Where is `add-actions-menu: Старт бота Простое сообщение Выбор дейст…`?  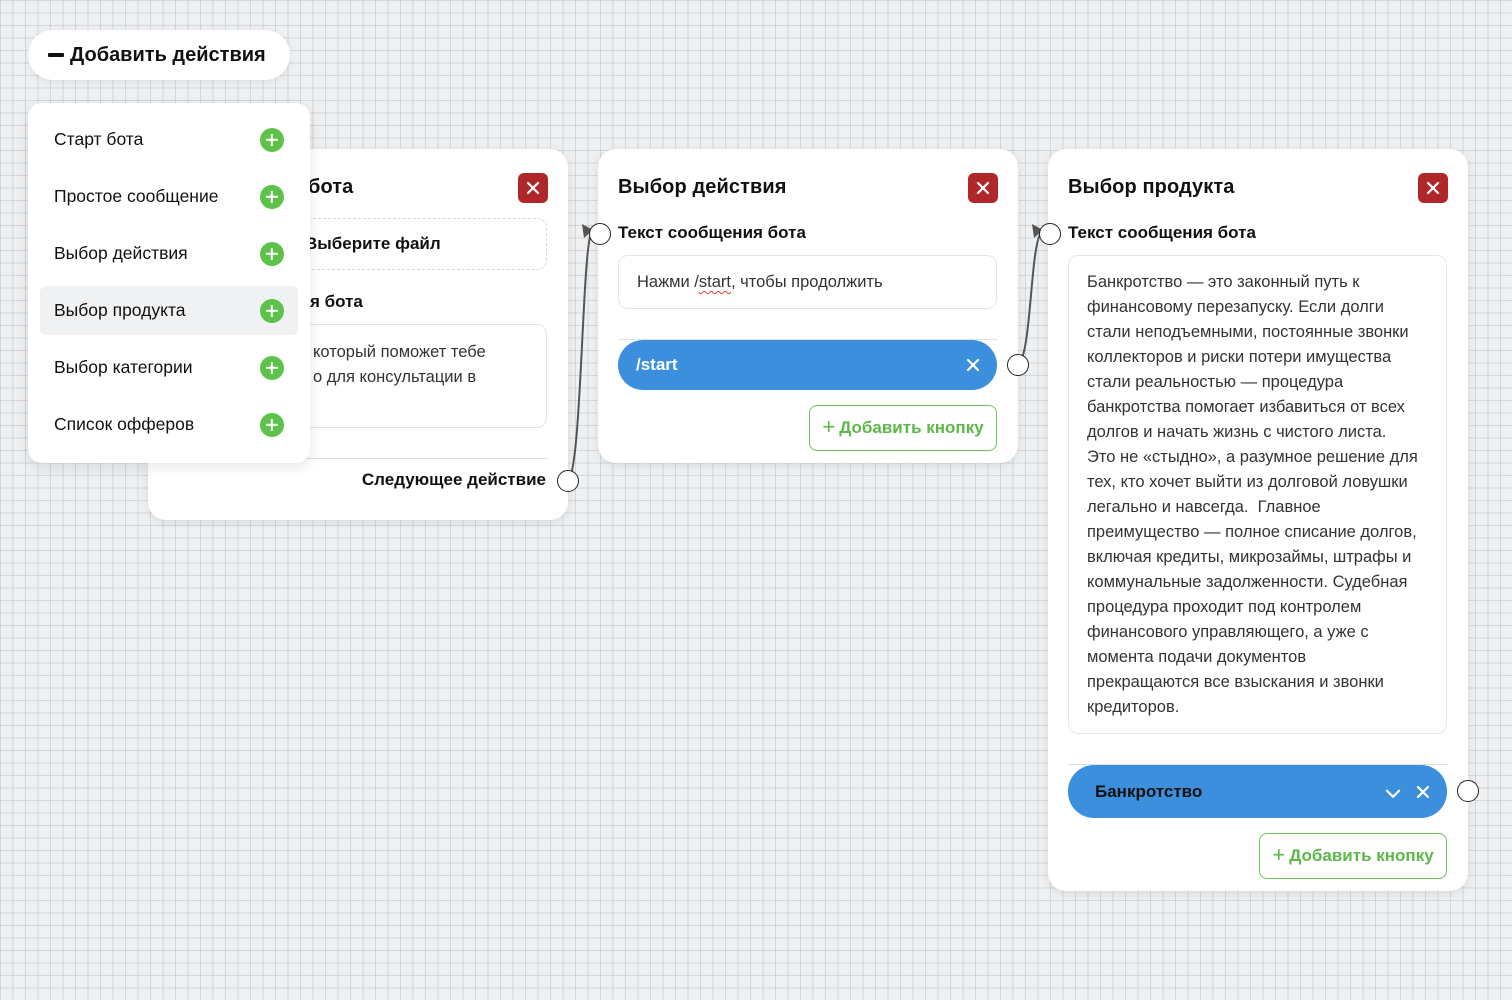 add-actions-menu: Старт бота Простое сообщение Выбор дейст… is located at coordinates (169, 283).